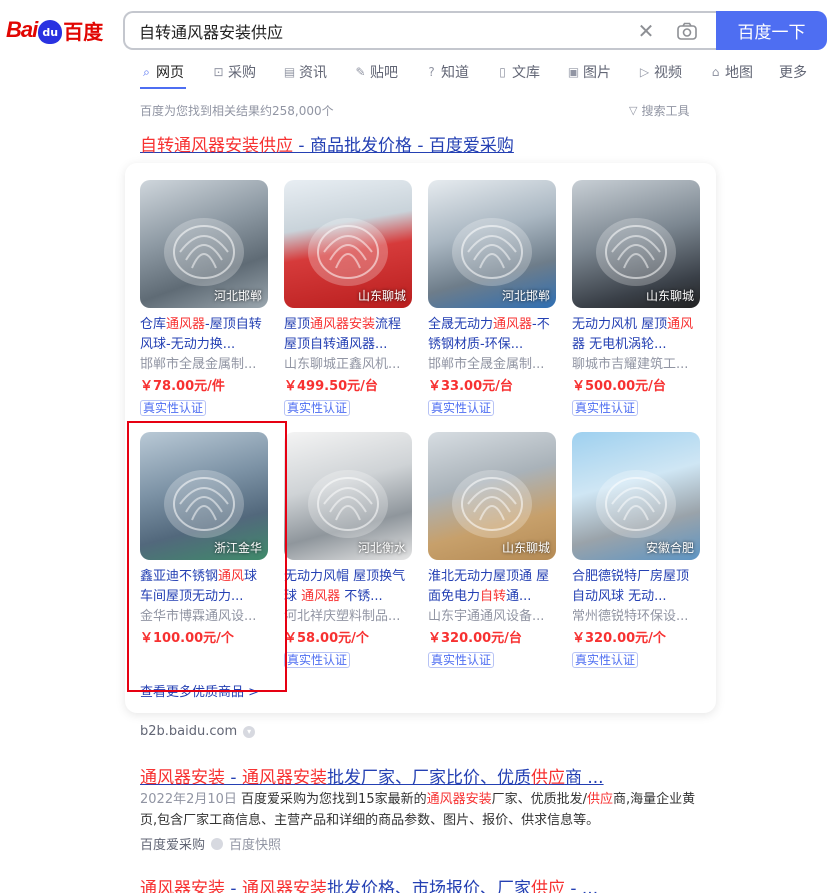  What do you see at coordinates (525, 296) in the screenshot?
I see `location-label: 河北邯郸` at bounding box center [525, 296].